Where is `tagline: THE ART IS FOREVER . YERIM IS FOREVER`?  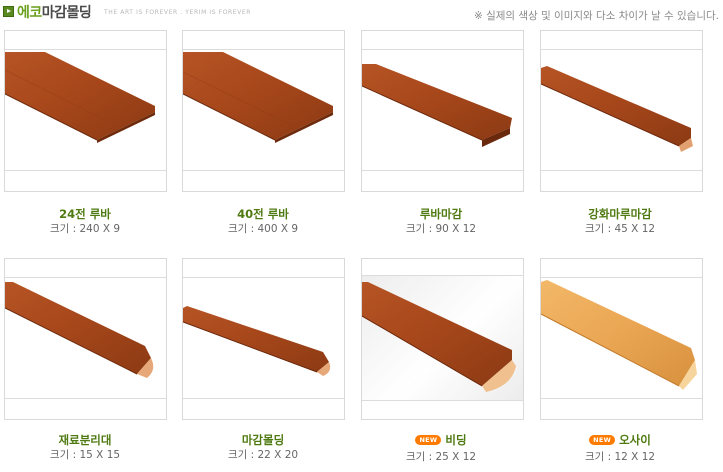 tagline: THE ART IS FOREVER . YERIM IS FOREVER is located at coordinates (178, 12).